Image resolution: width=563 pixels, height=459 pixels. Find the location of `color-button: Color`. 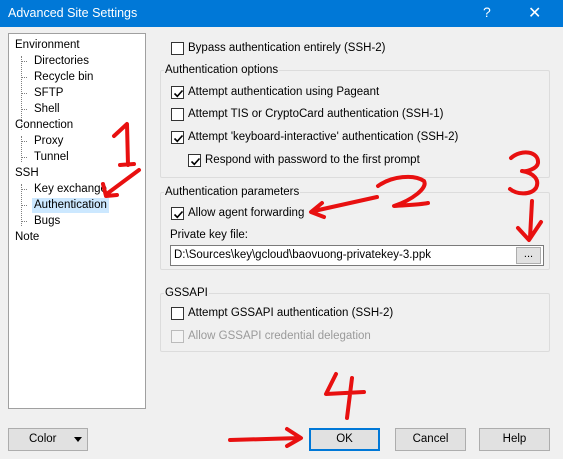

color-button: Color is located at coordinates (48, 439).